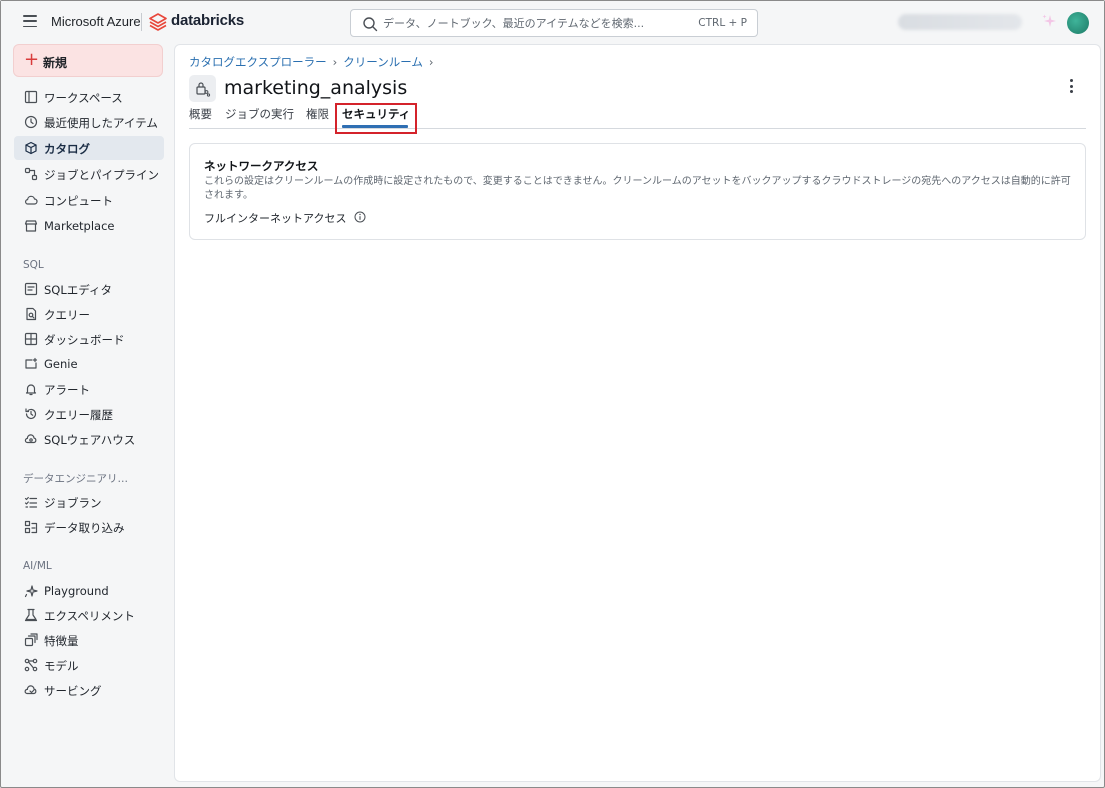 The image size is (1105, 788). I want to click on new-button-label: 新規, so click(55, 63).